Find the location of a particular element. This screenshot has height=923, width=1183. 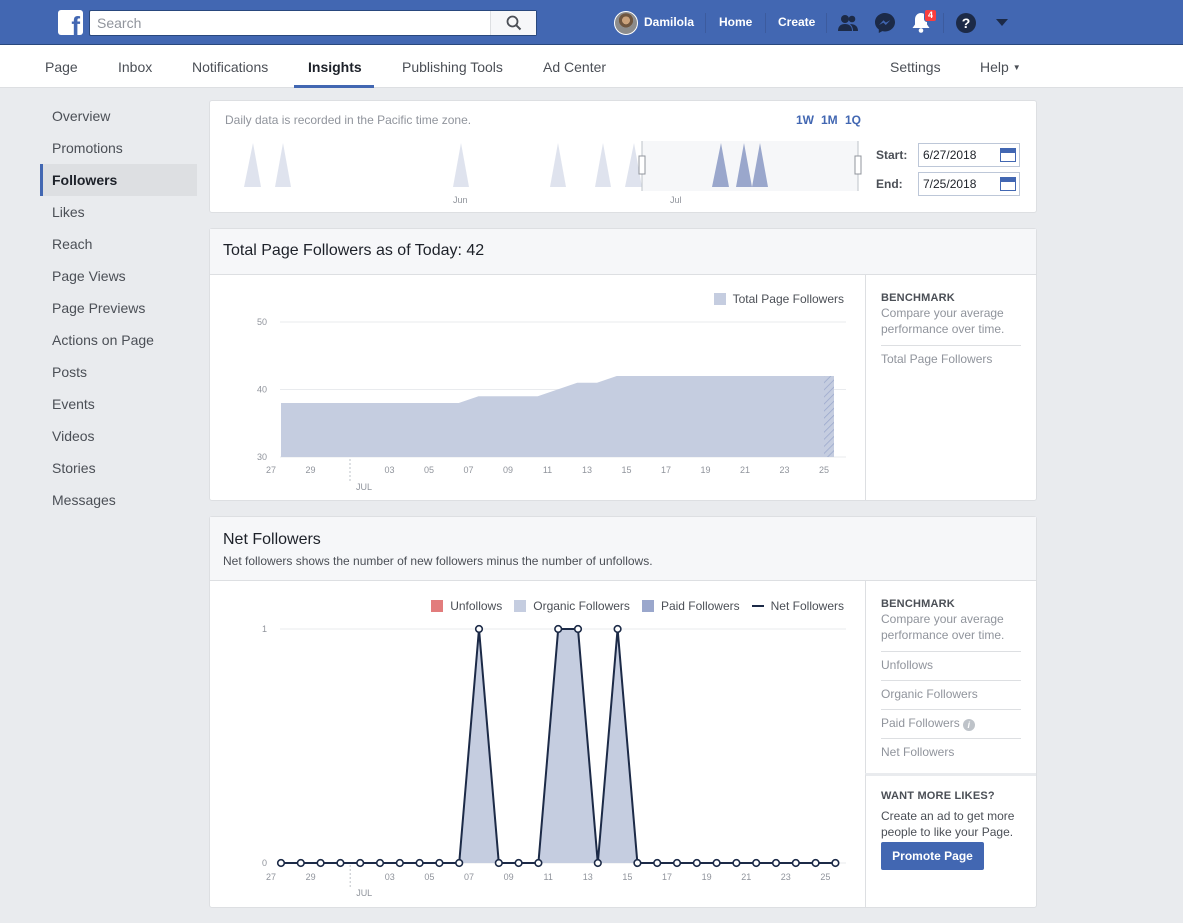

promote-page-button: Promote Page is located at coordinates (932, 856).